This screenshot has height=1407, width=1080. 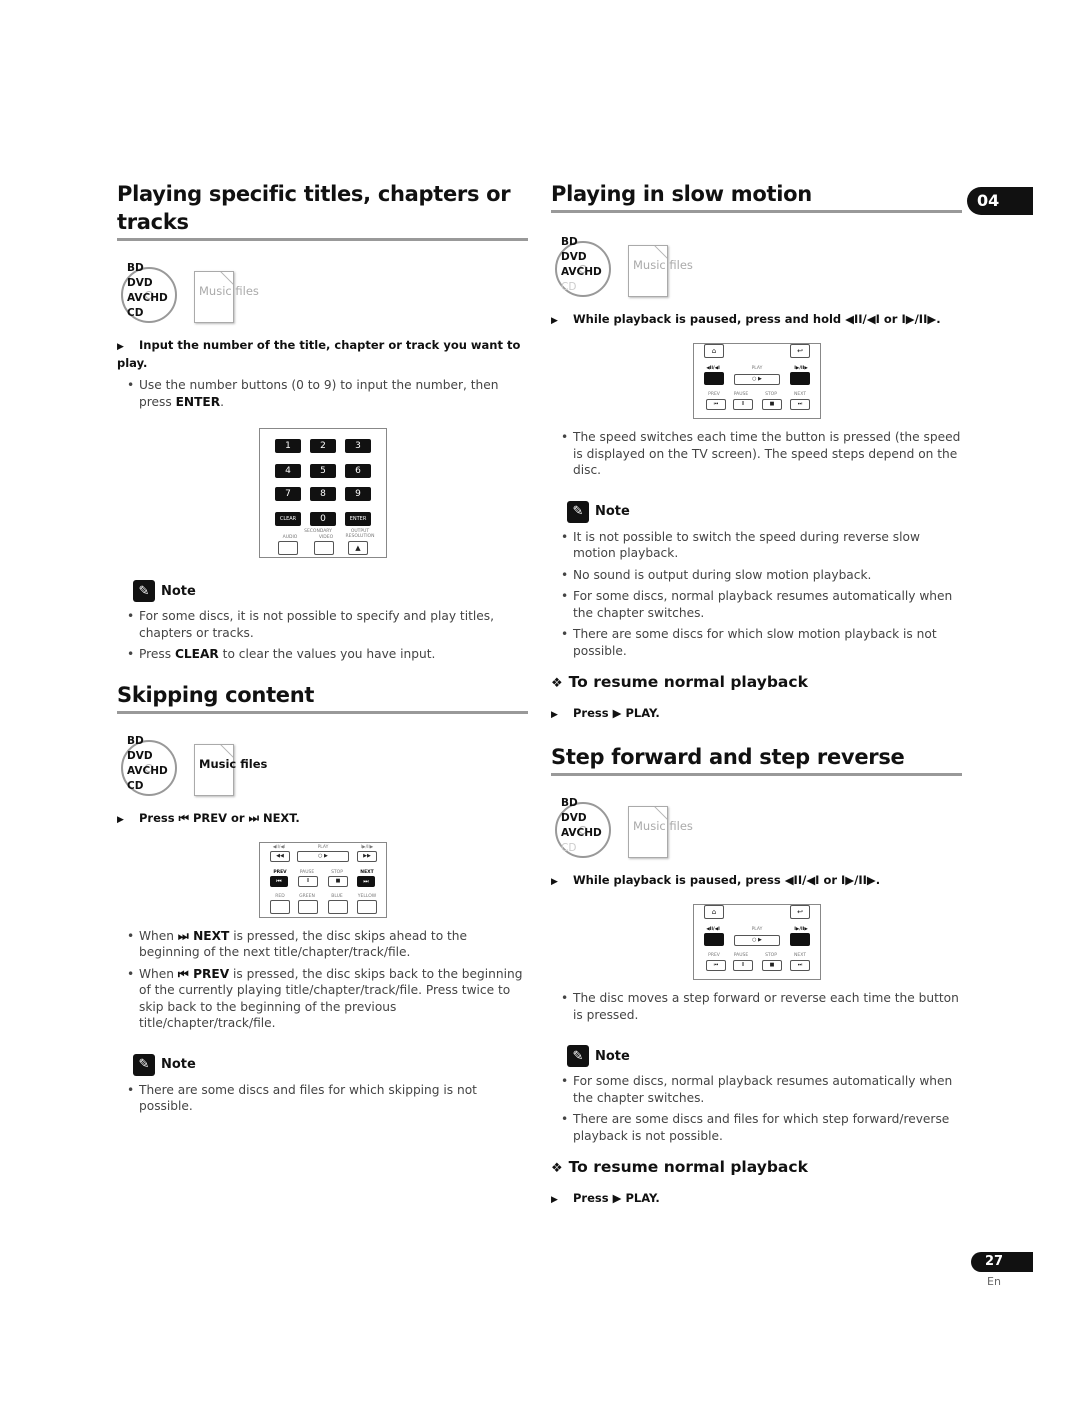 I want to click on page-number: 27, so click(x=1002, y=1262).